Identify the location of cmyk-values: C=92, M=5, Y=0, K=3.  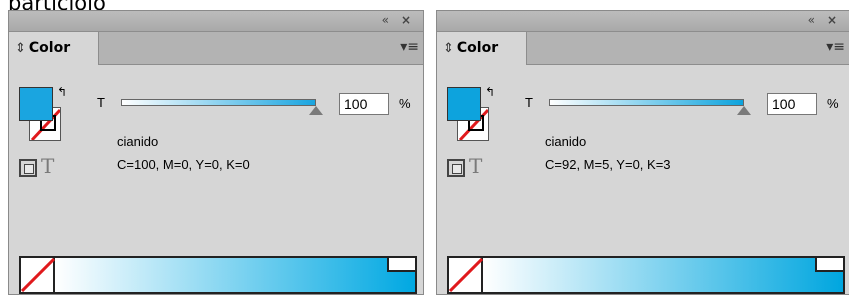
(608, 164).